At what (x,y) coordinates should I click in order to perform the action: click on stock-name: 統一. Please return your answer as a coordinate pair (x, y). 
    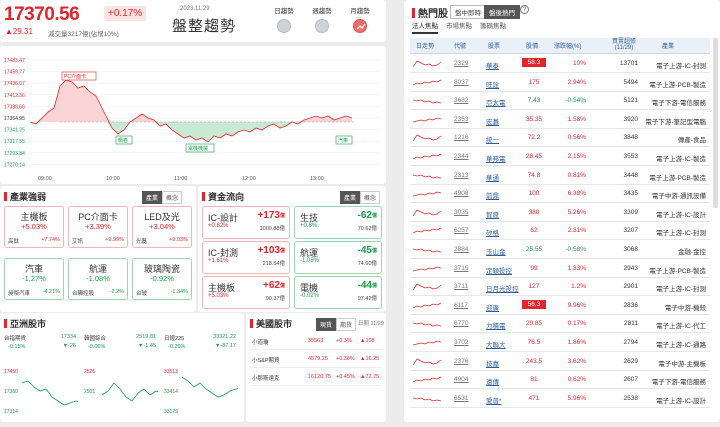
    Looking at the image, I should click on (492, 139).